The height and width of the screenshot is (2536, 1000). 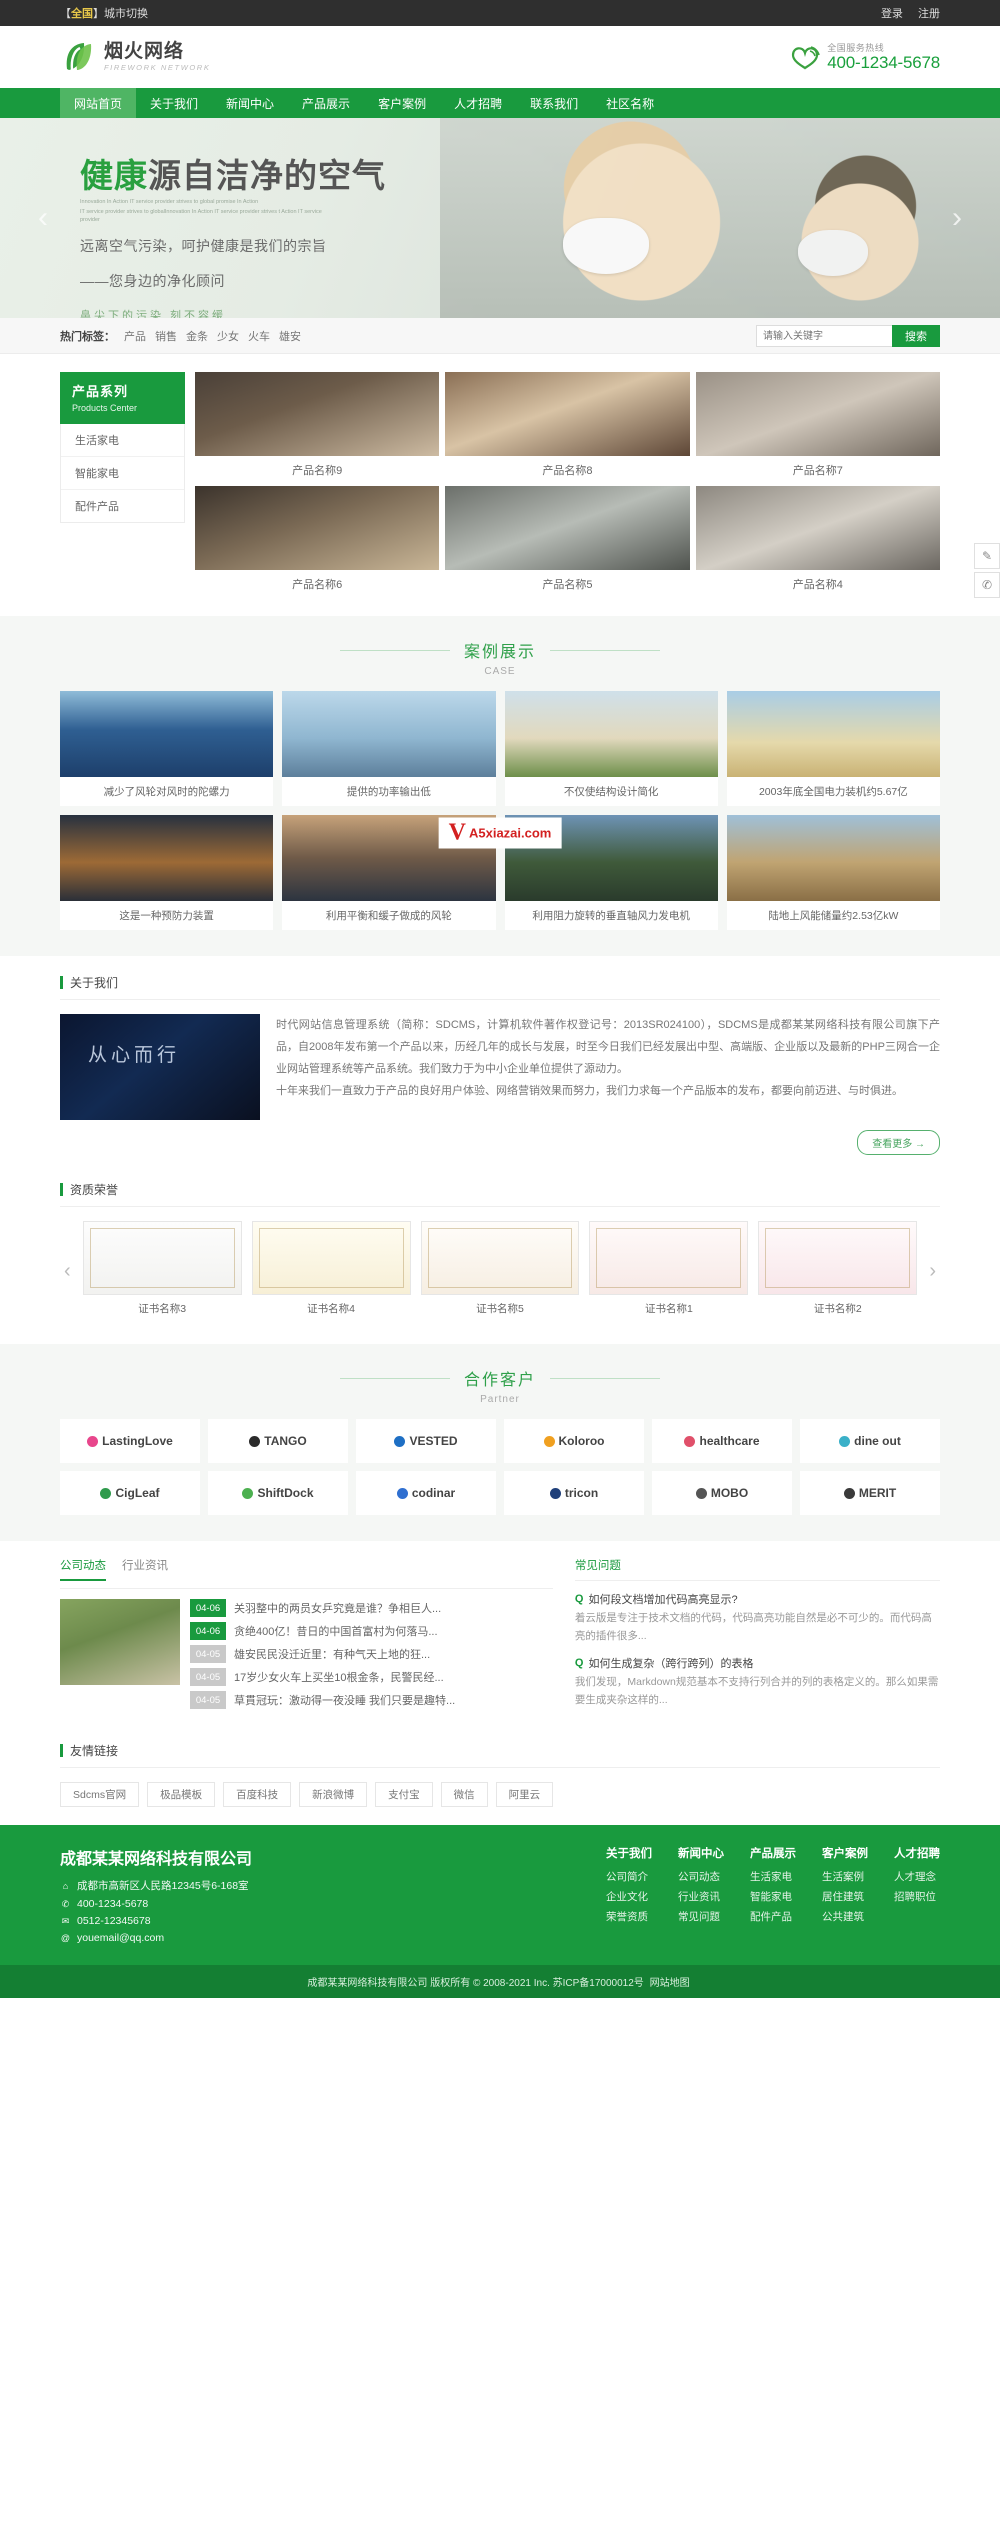 I want to click on about-more-button: 查看更多 →, so click(x=898, y=1142).